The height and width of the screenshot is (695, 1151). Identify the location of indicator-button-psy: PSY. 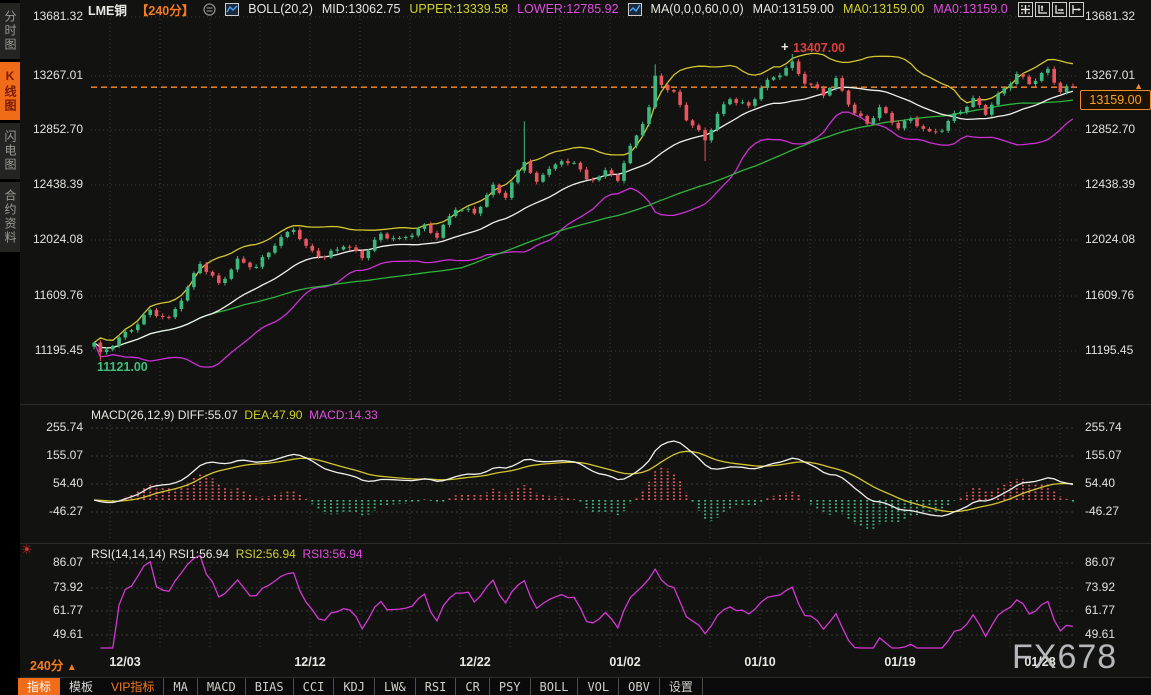
(509, 686).